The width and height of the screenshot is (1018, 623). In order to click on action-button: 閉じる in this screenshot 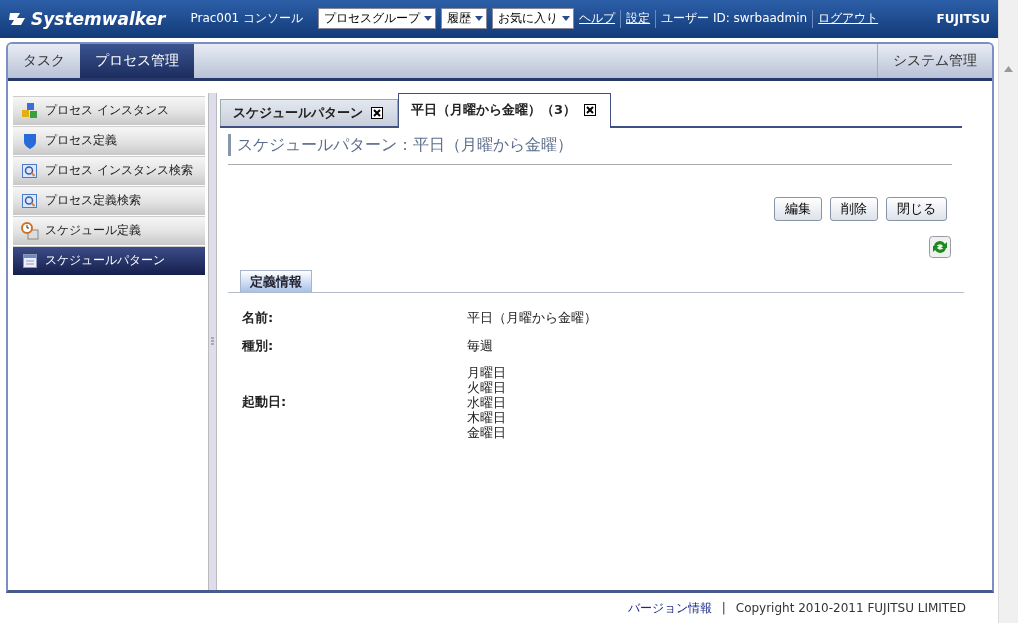, I will do `click(916, 208)`.